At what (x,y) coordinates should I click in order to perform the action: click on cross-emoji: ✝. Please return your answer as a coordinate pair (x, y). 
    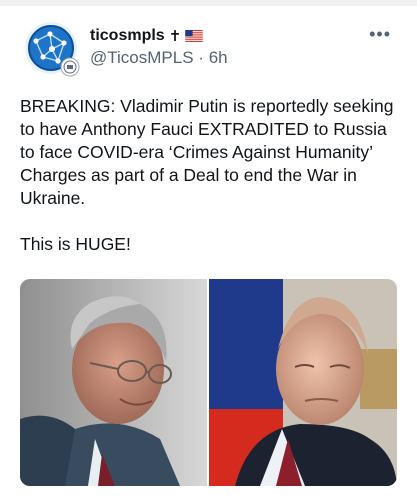
    Looking at the image, I should click on (175, 36).